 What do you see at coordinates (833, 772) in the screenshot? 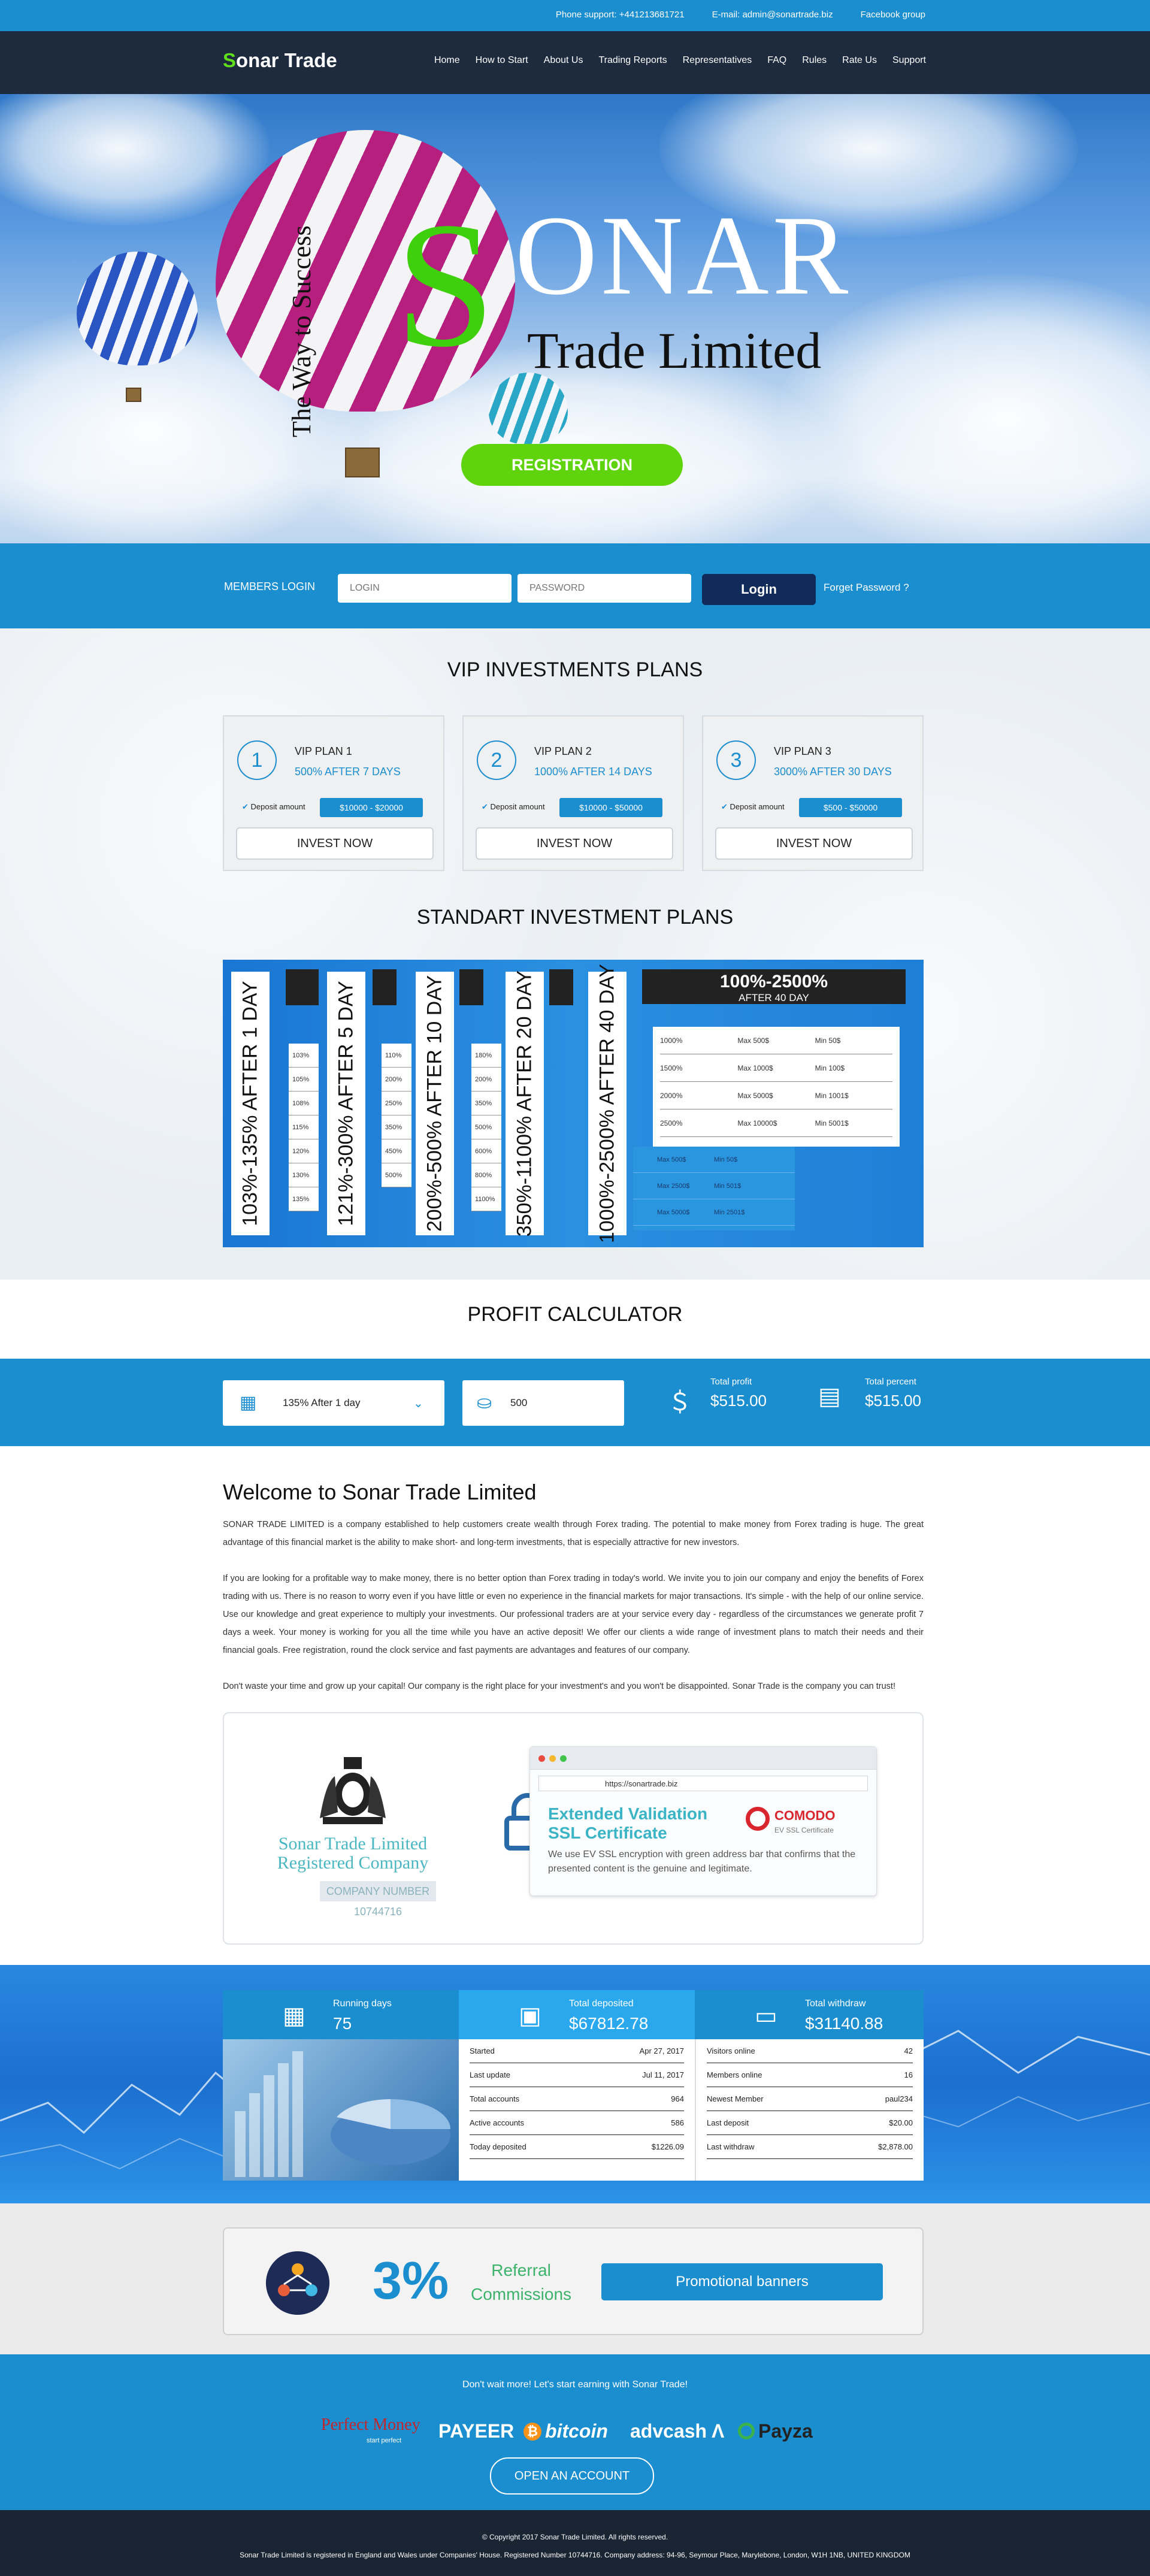
I see `plan-percent: 3000% AFTER 30 DAYS` at bounding box center [833, 772].